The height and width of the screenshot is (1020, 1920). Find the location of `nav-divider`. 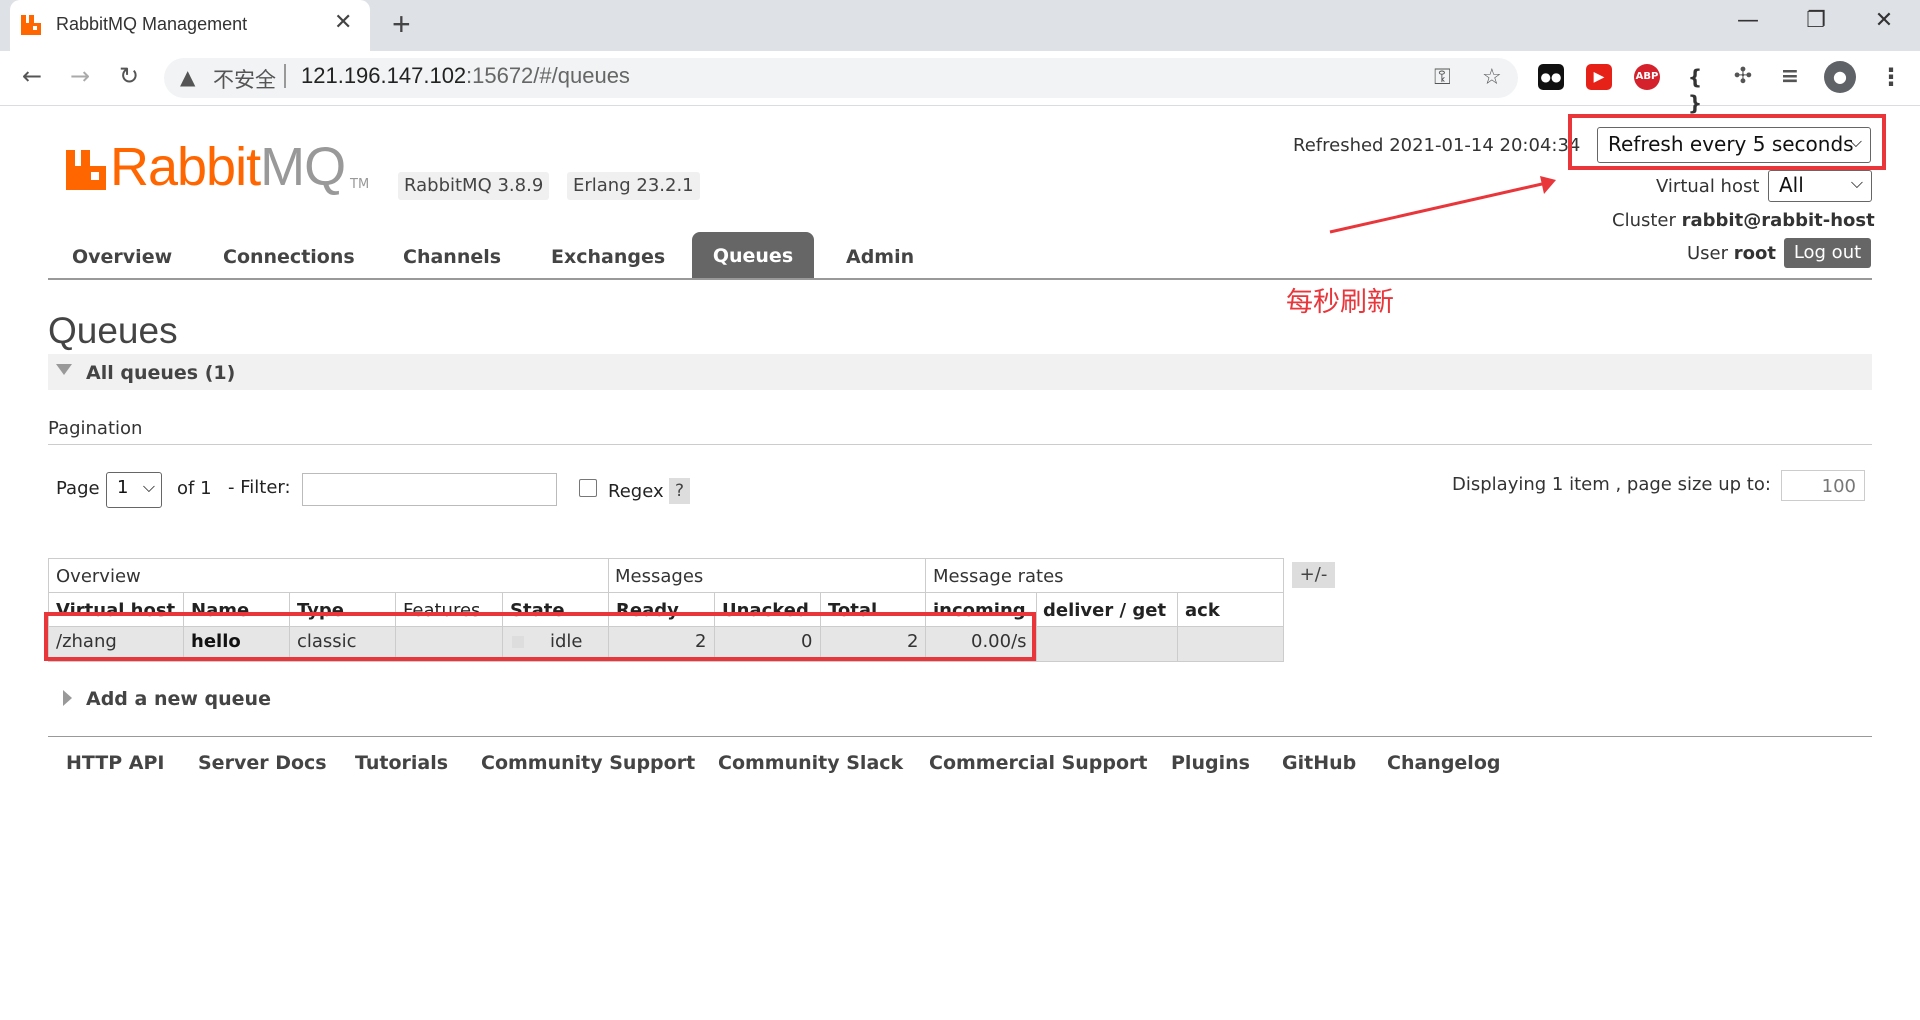

nav-divider is located at coordinates (960, 279).